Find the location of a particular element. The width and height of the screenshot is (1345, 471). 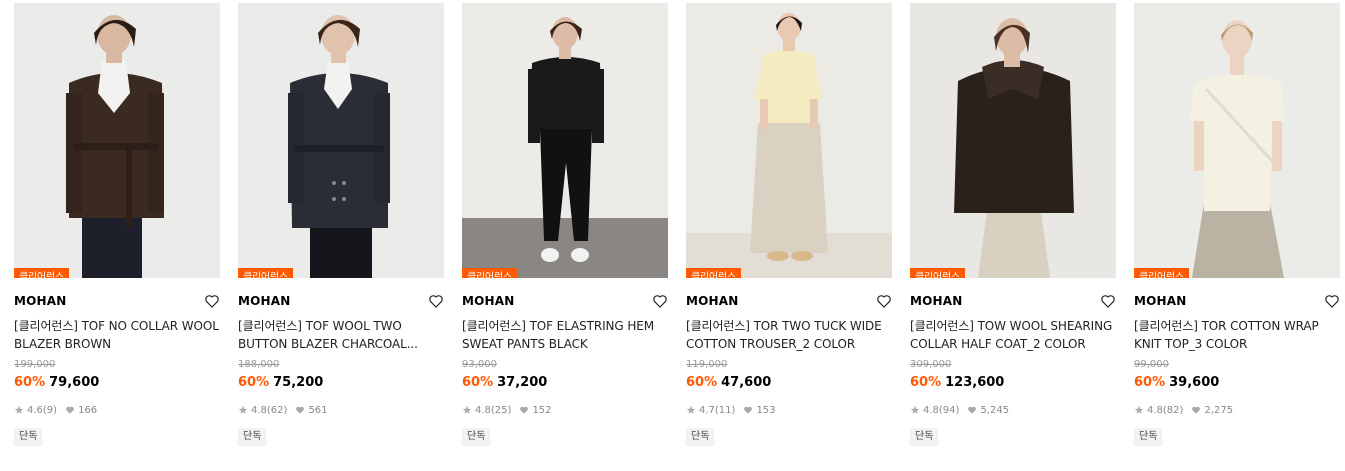

review-count: (9) is located at coordinates (50, 410).